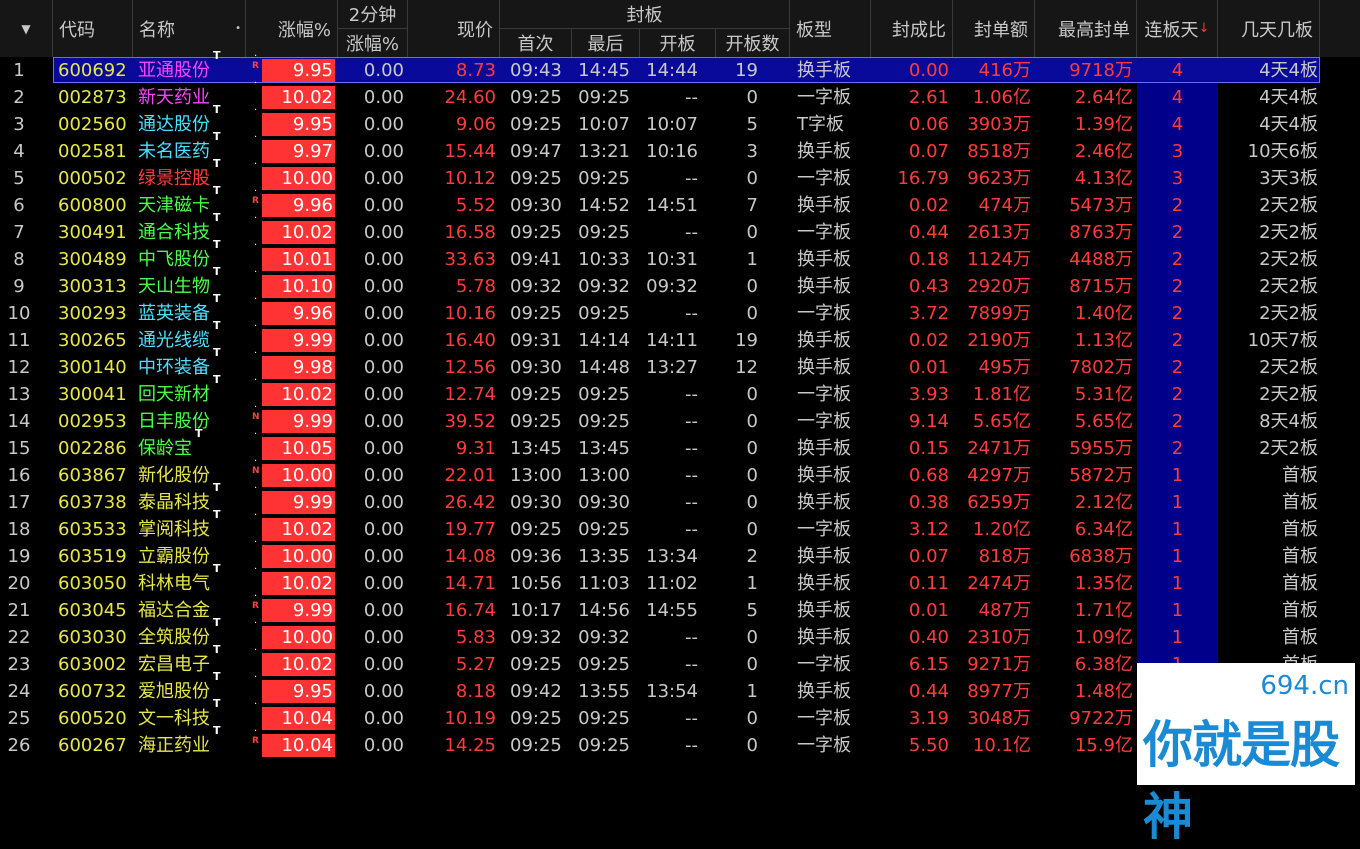 The height and width of the screenshot is (849, 1360). What do you see at coordinates (604, 583) in the screenshot?
I see `cell-last: 11:03` at bounding box center [604, 583].